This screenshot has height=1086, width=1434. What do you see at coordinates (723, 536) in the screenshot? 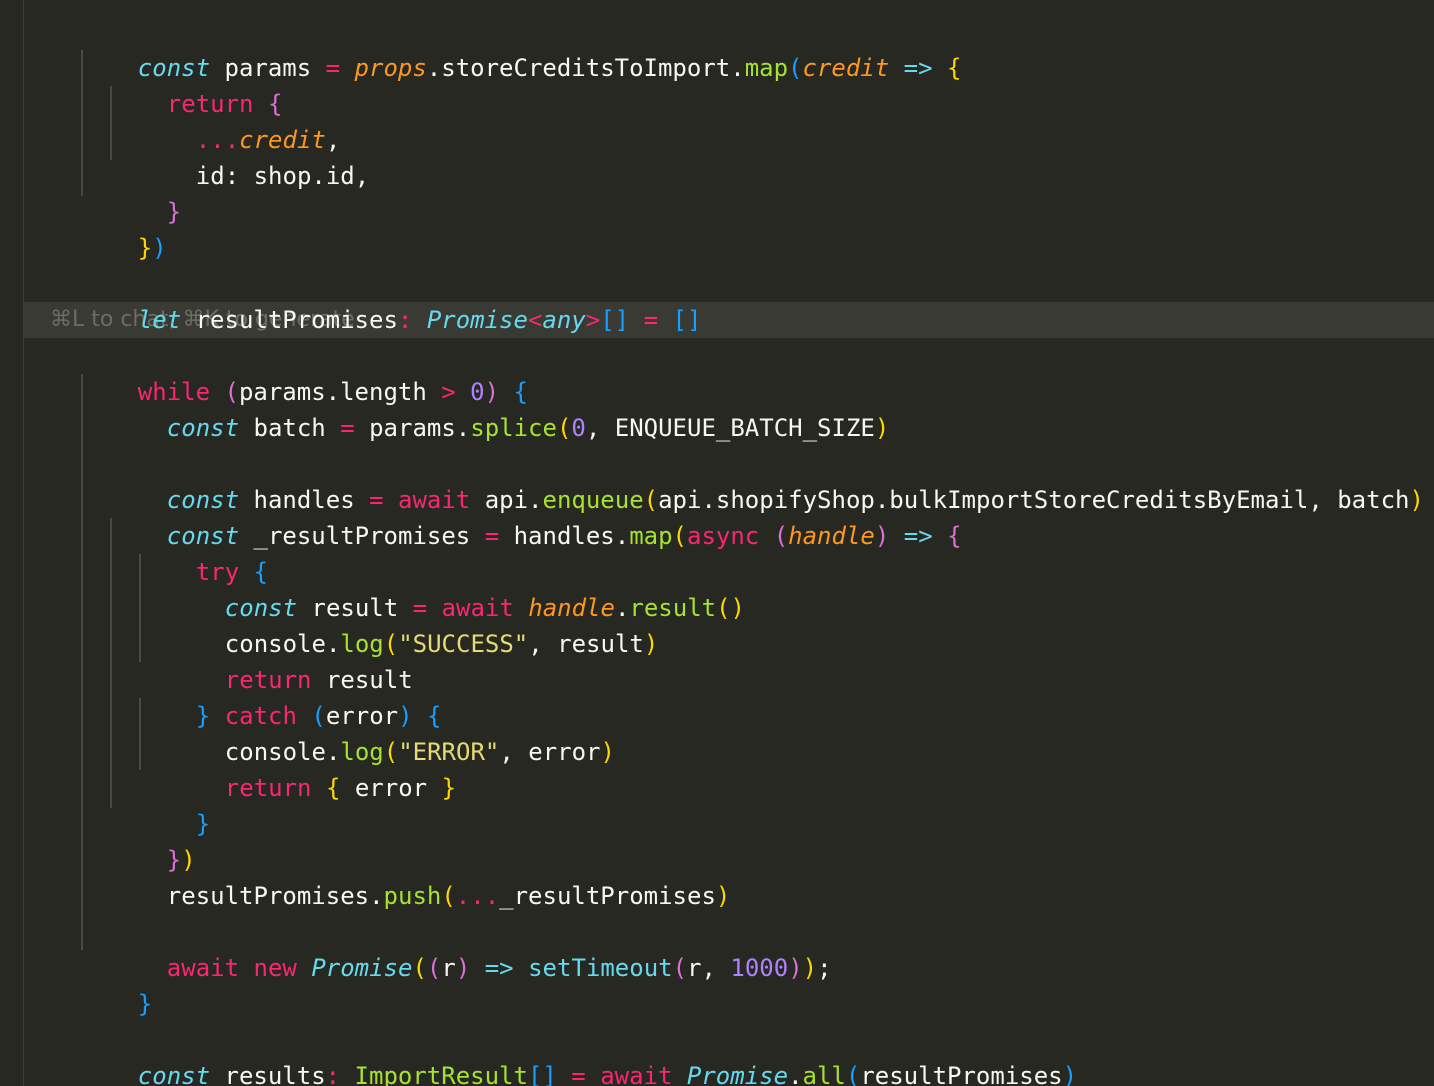
I see `token: async` at bounding box center [723, 536].